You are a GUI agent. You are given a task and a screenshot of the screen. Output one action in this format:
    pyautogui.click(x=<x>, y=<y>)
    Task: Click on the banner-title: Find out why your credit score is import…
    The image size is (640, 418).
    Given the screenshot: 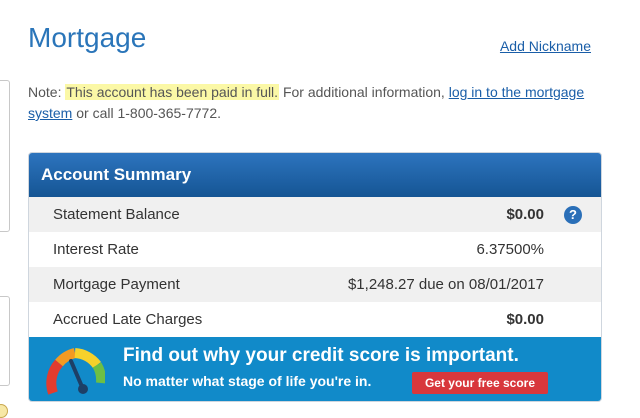 What is the action you would take?
    pyautogui.click(x=321, y=355)
    